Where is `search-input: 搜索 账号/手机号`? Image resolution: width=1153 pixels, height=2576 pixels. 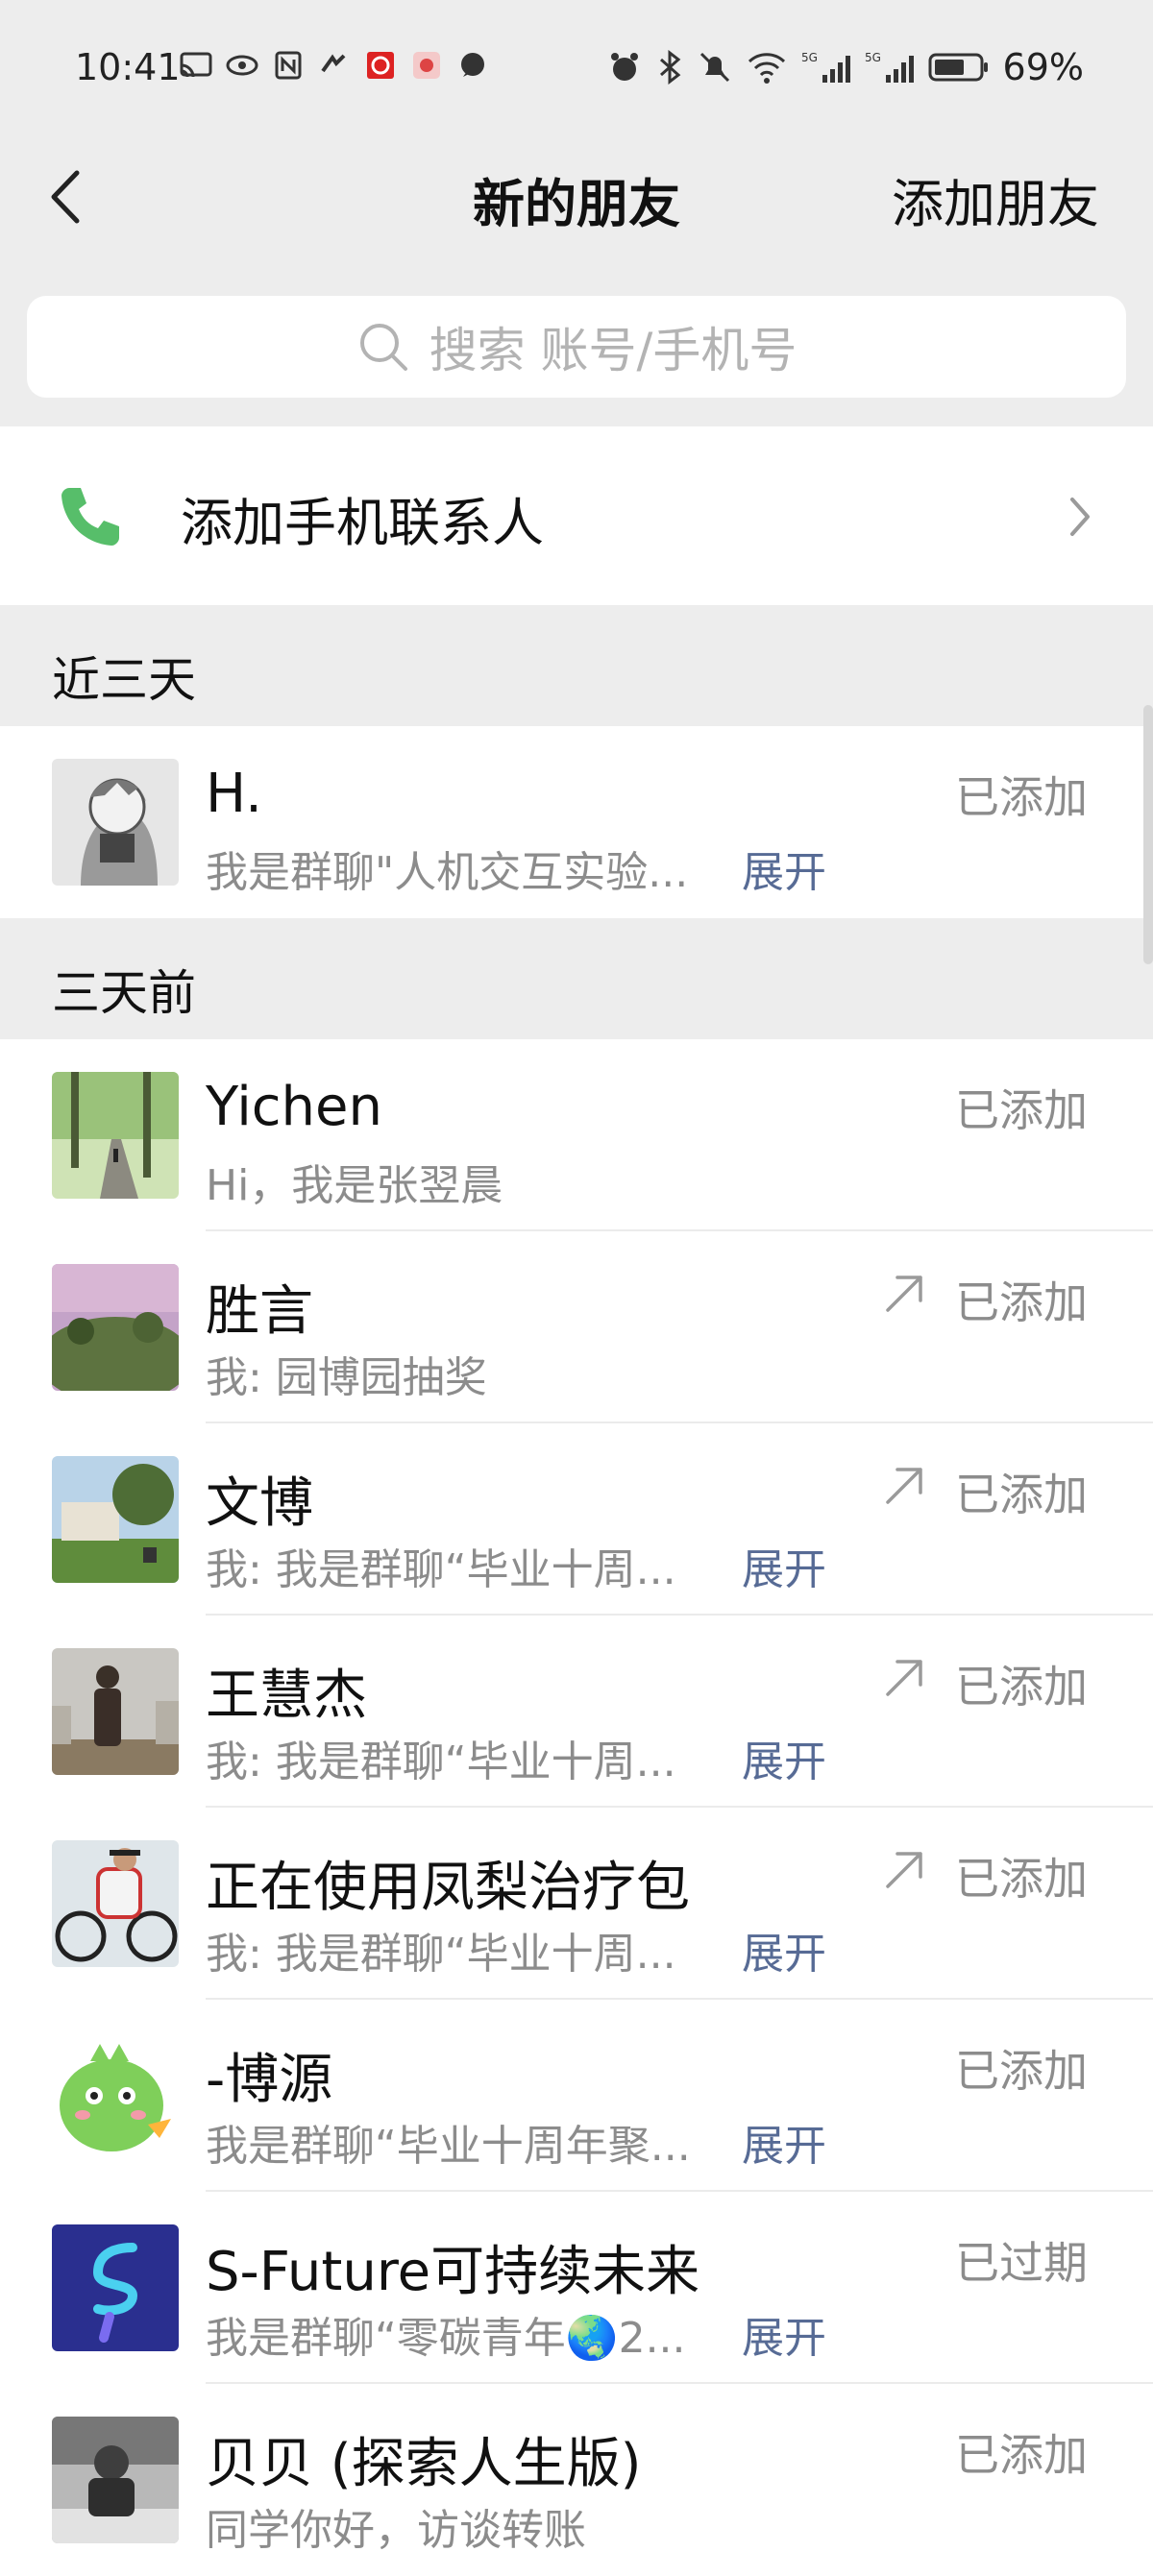
search-input: 搜索 账号/手机号 is located at coordinates (576, 347).